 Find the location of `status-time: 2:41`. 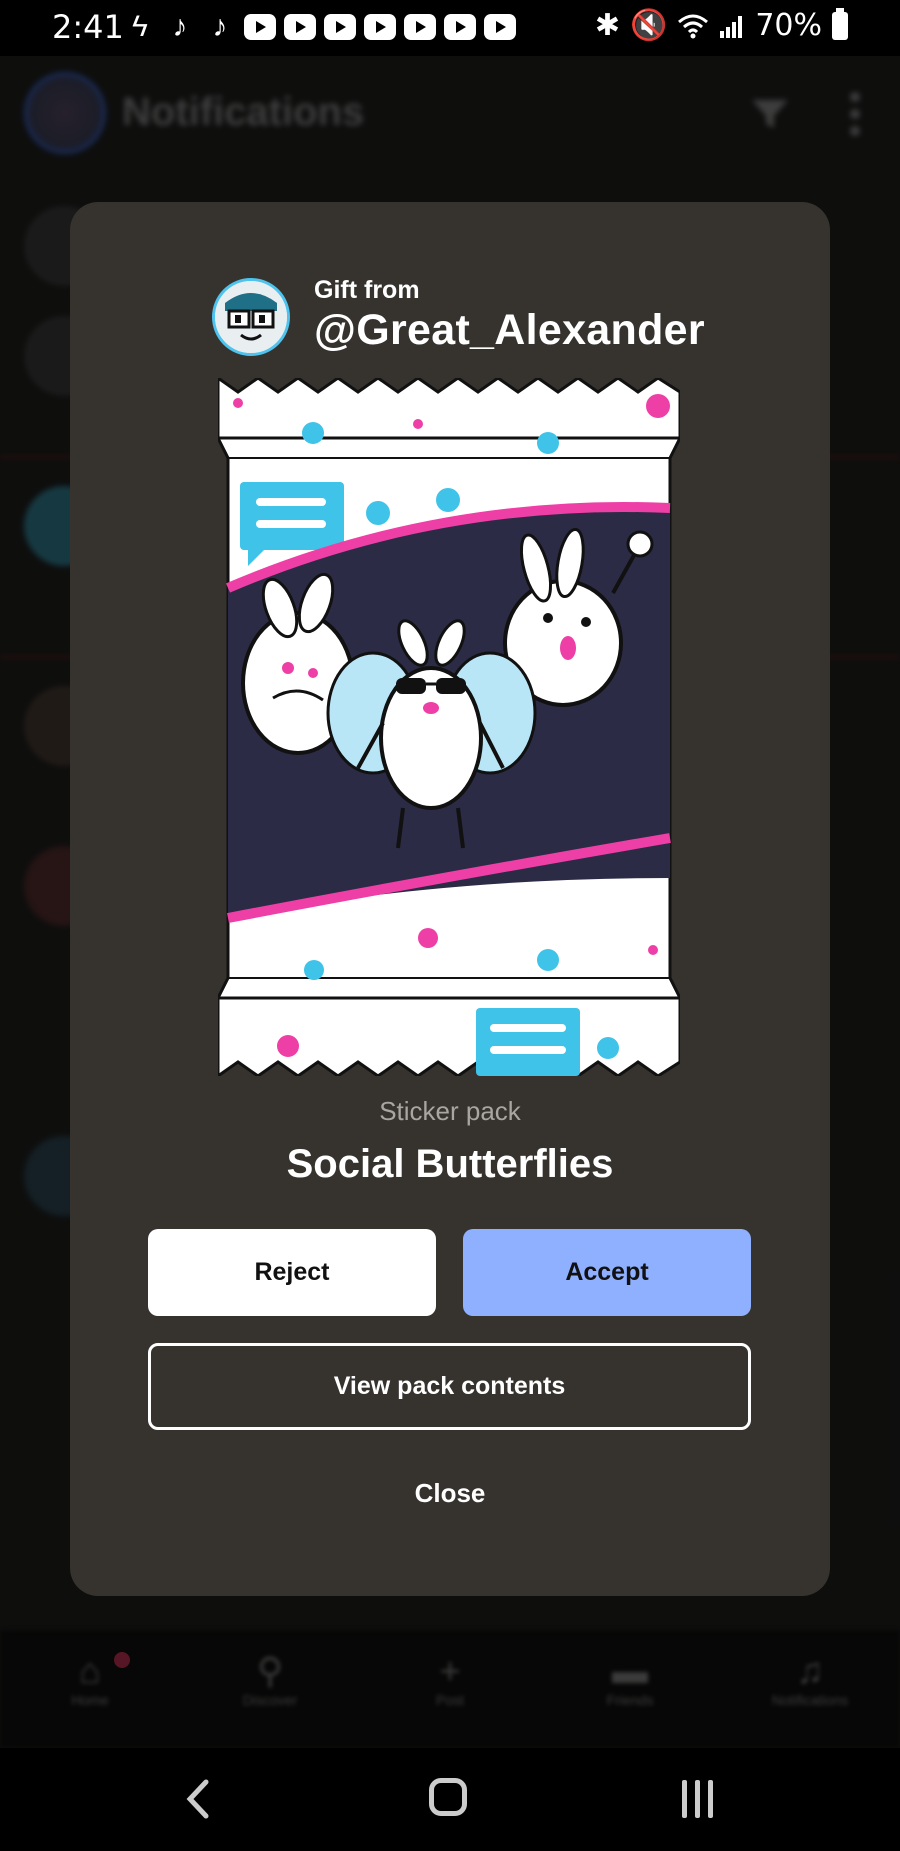

status-time: 2:41 is located at coordinates (88, 27).